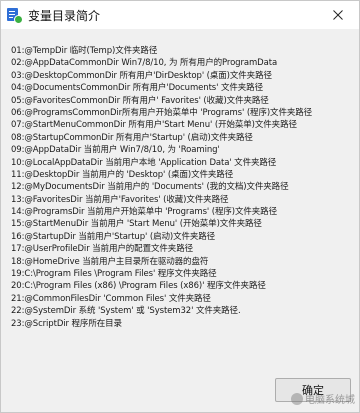 This screenshot has width=360, height=413. What do you see at coordinates (111, 298) in the screenshot?
I see `list-item: 21:@CommonFilesDir 'Common Files' 文件夹路径` at bounding box center [111, 298].